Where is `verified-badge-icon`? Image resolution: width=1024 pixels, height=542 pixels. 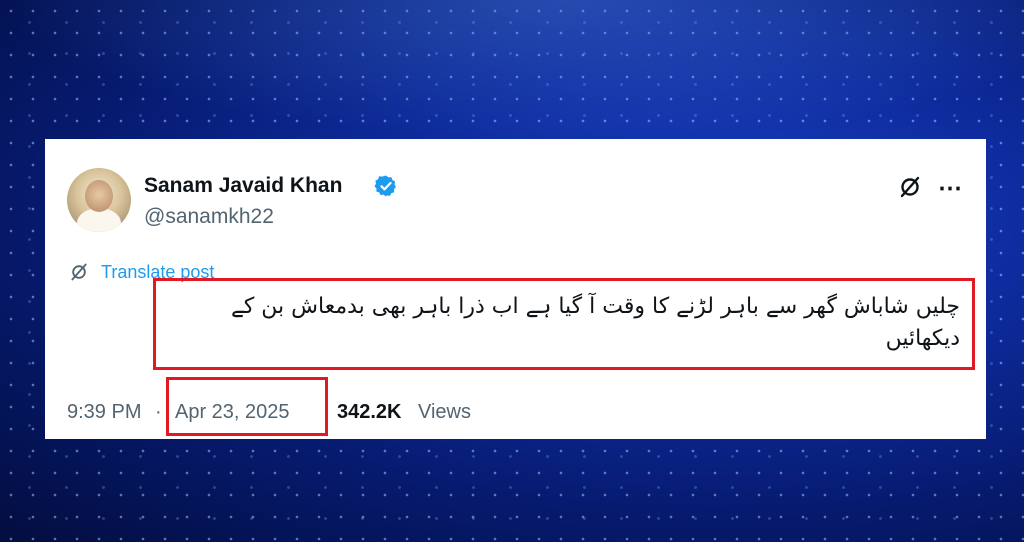
verified-badge-icon is located at coordinates (385, 186).